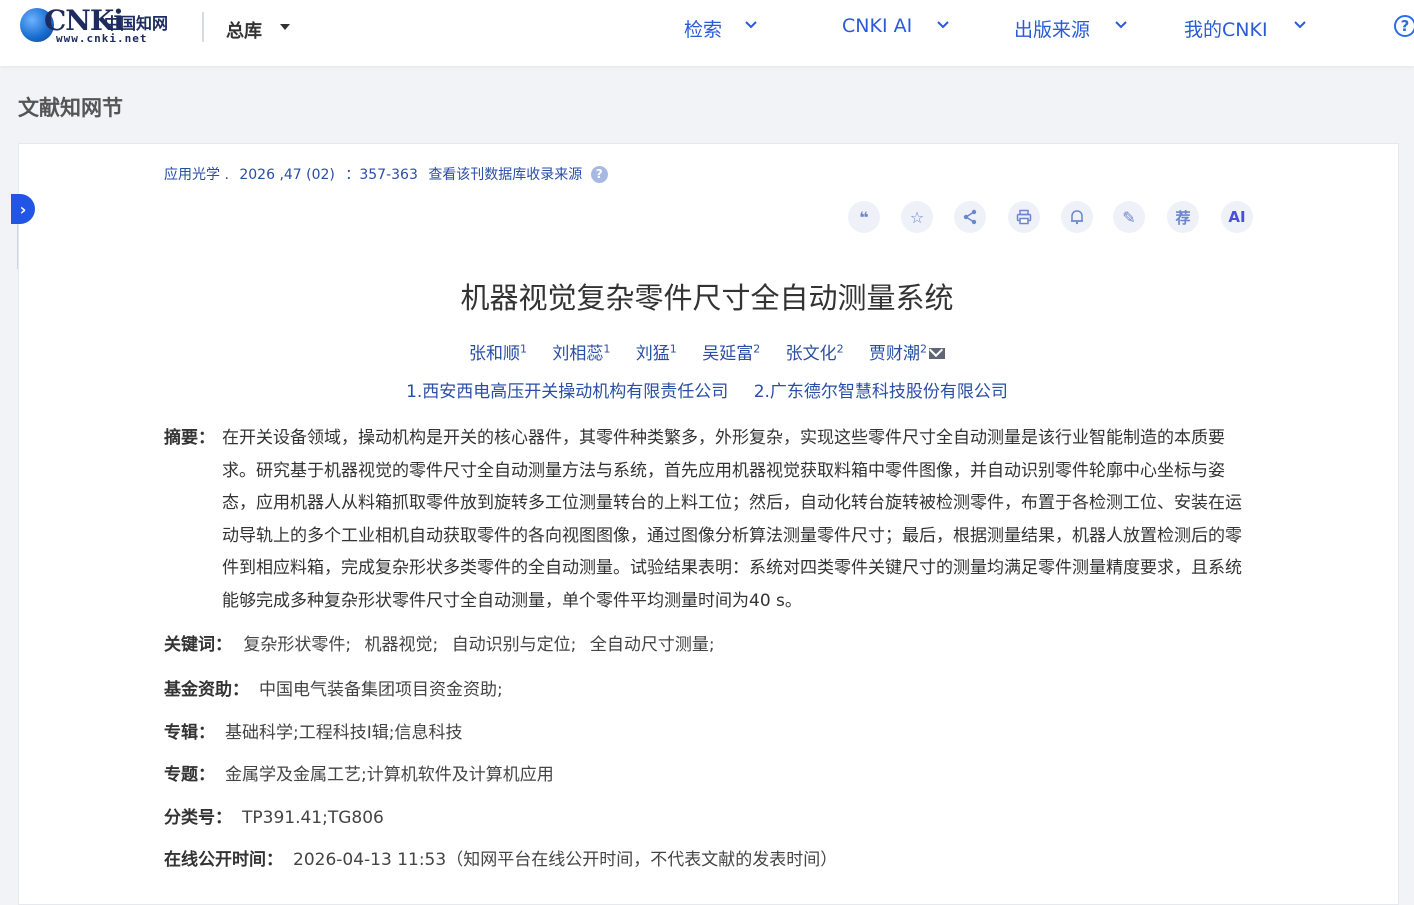 The width and height of the screenshot is (1414, 905). I want to click on sidebar-line, so click(17, 246).